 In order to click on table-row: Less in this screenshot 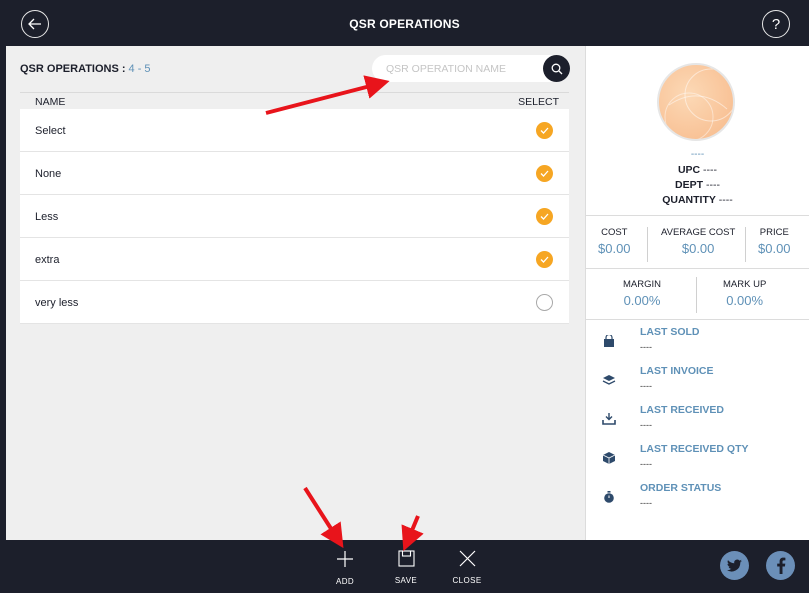, I will do `click(294, 216)`.